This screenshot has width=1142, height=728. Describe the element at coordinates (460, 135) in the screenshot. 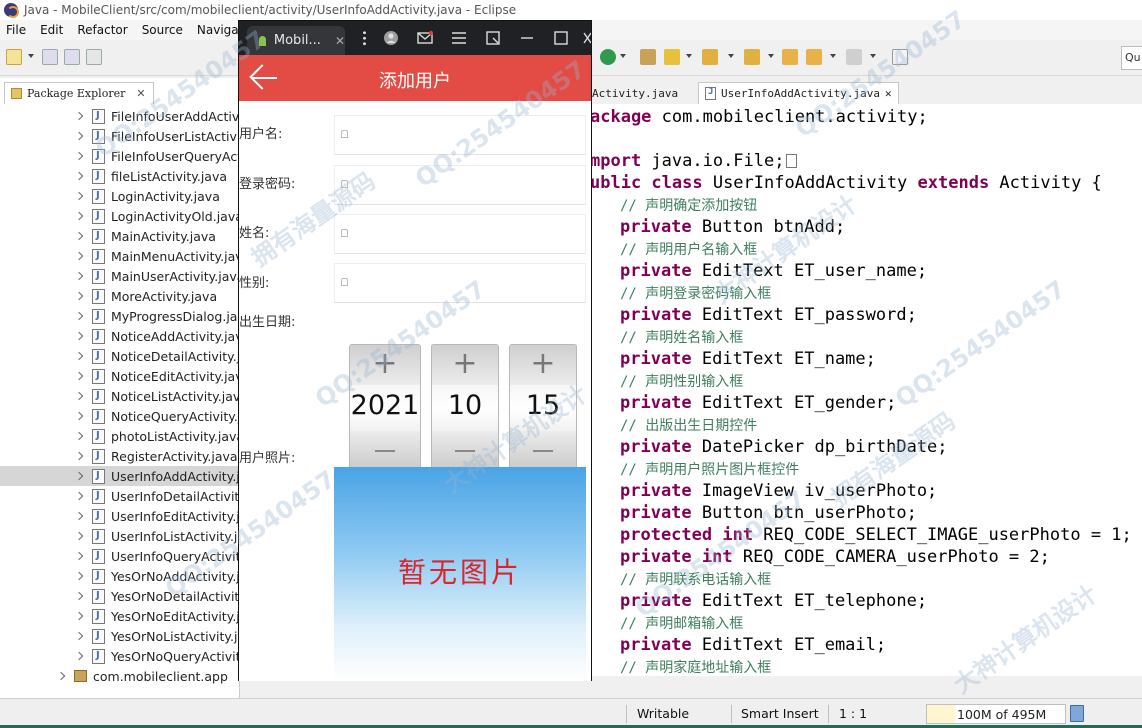

I see `username-input` at that location.